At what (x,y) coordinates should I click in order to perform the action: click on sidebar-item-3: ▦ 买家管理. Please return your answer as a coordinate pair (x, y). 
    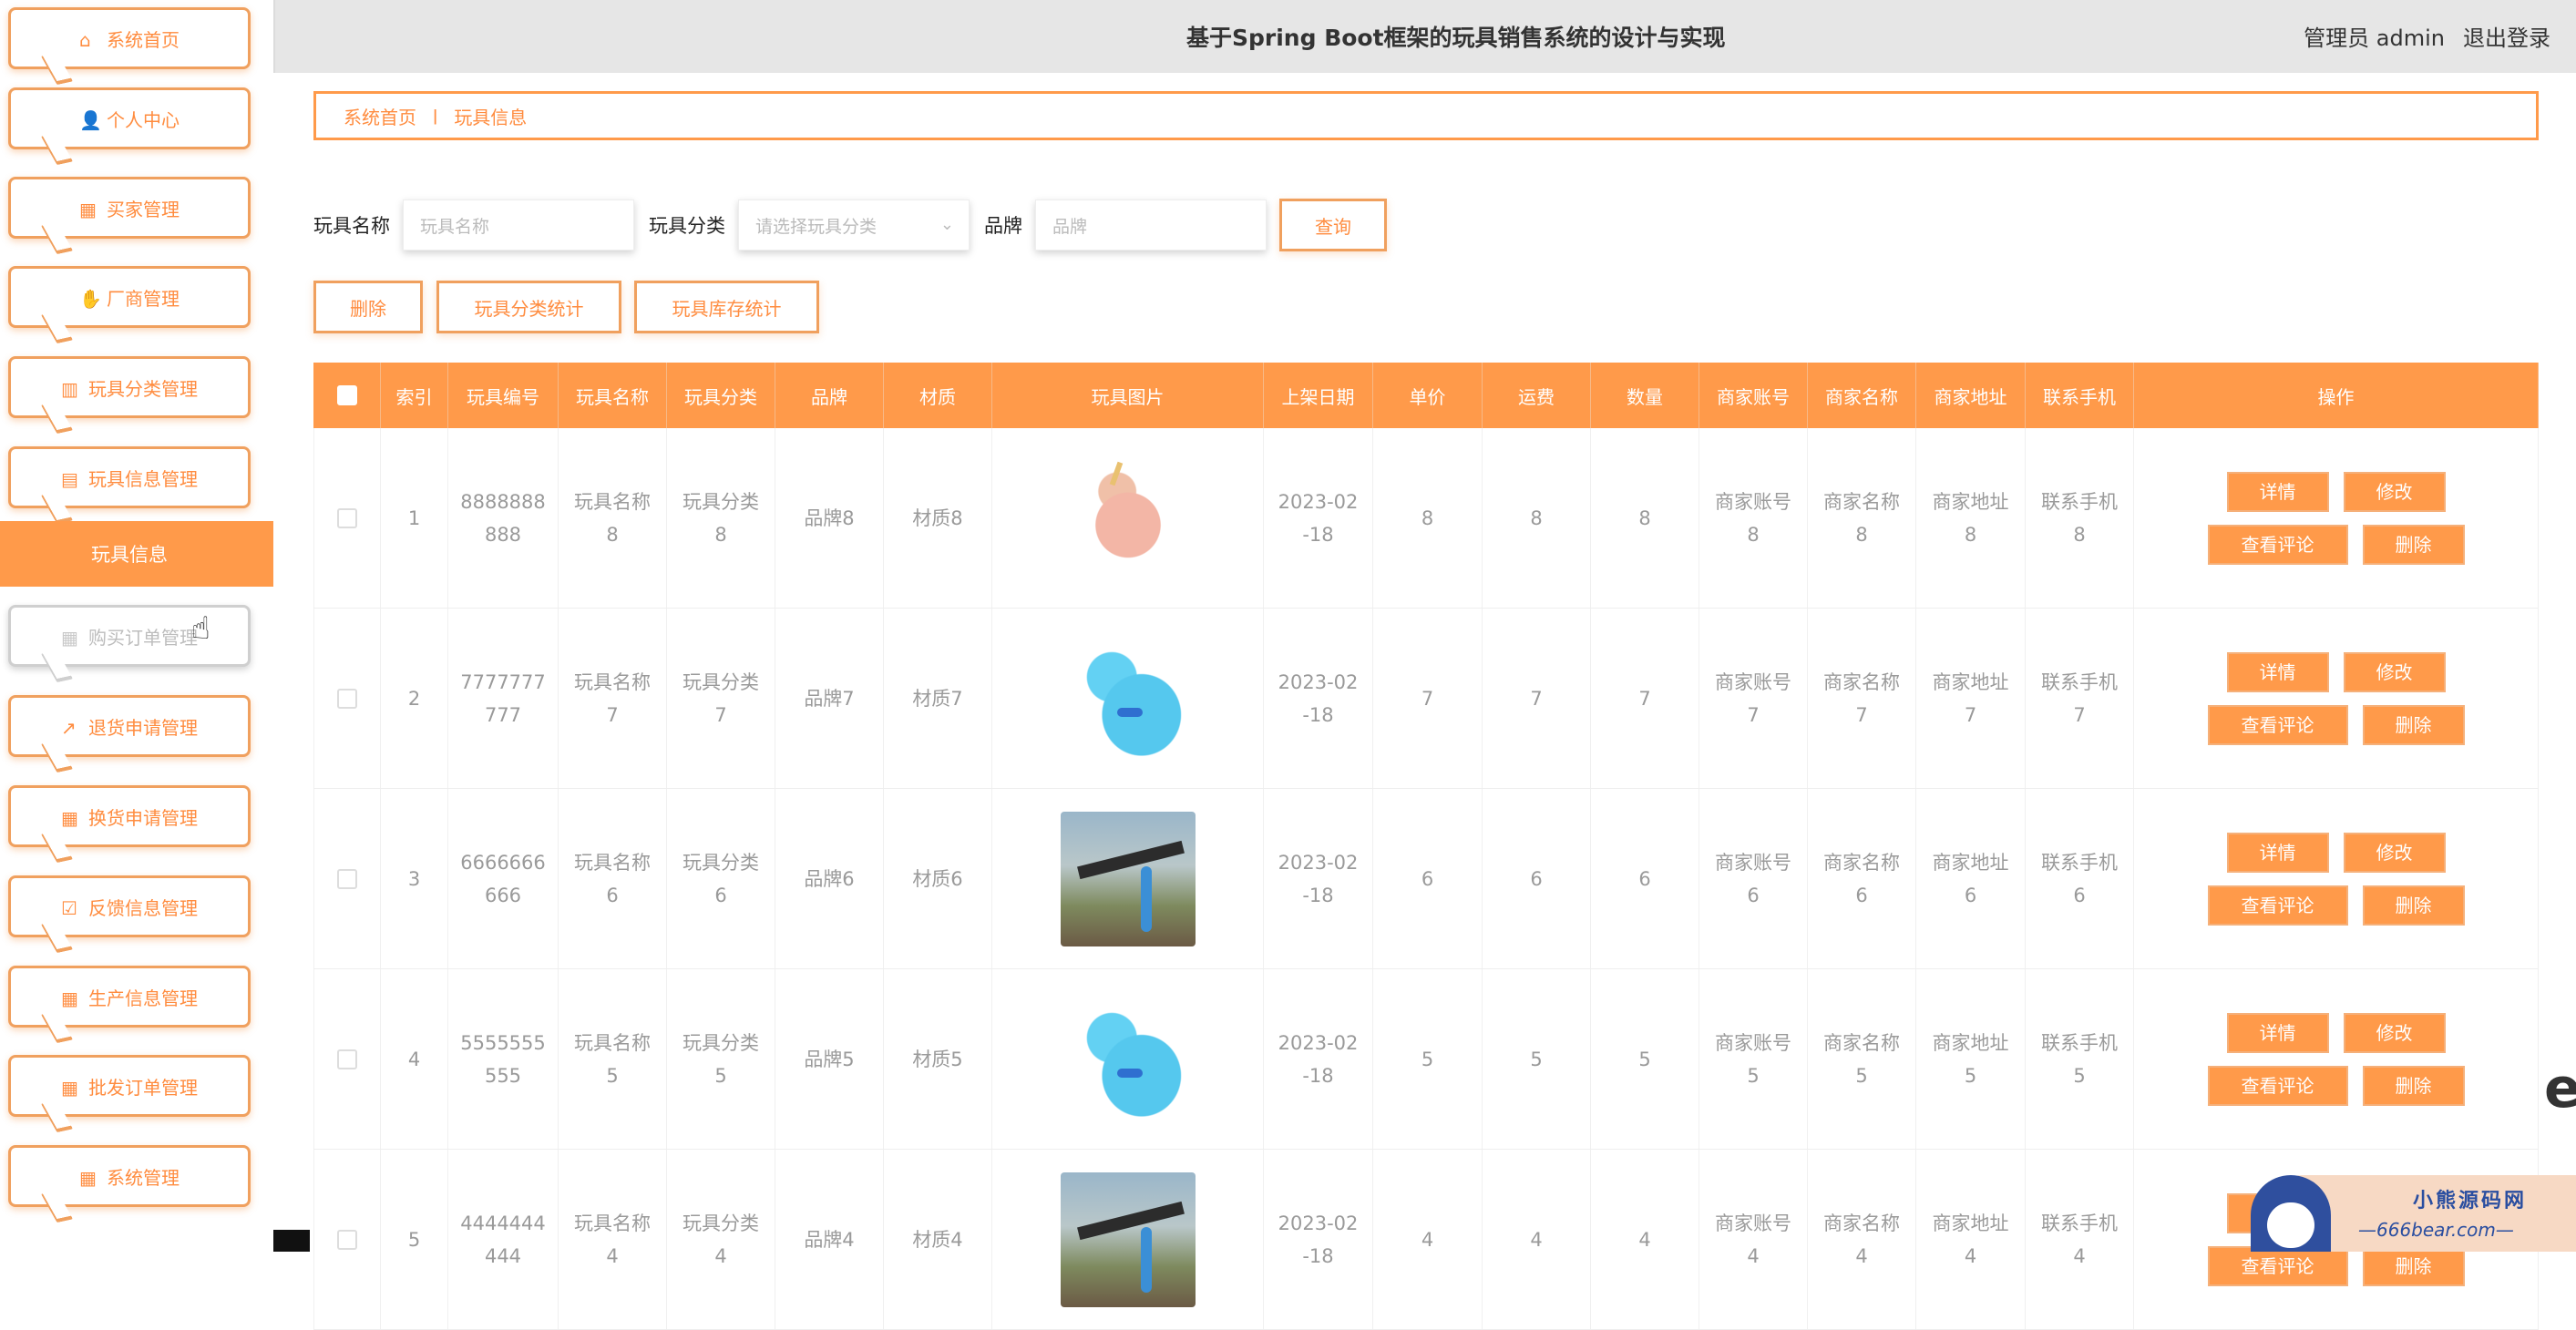
    Looking at the image, I should click on (130, 208).